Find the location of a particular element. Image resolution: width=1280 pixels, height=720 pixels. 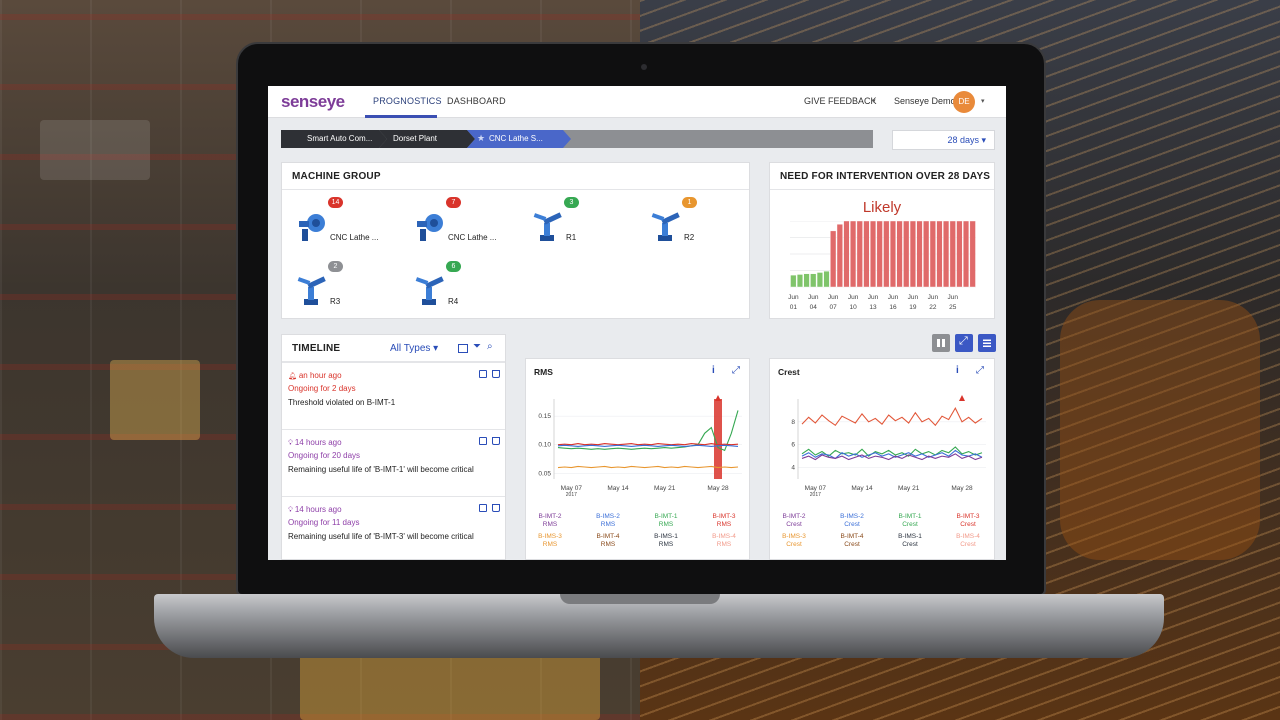

nav-prognostics: PROGNOSTICS is located at coordinates (407, 101).